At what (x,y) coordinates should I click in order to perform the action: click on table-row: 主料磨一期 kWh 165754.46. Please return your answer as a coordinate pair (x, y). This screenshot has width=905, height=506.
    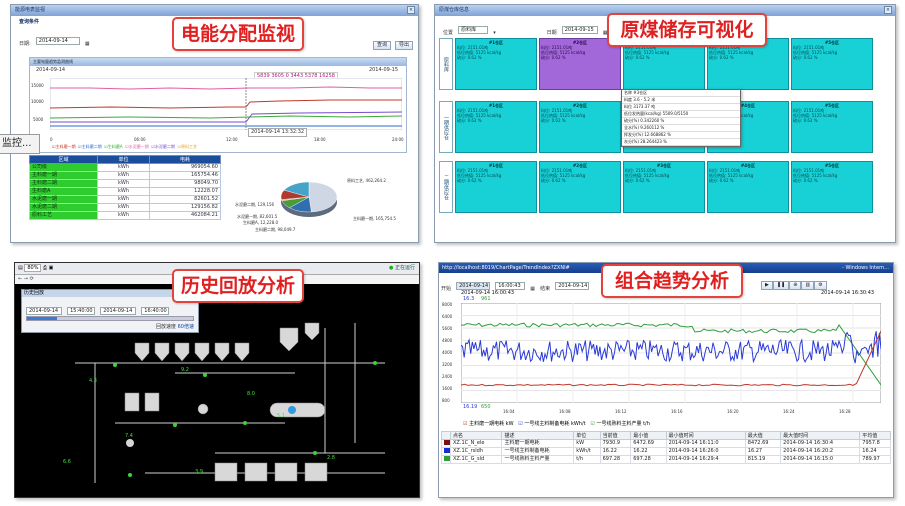
    Looking at the image, I should click on (125, 175).